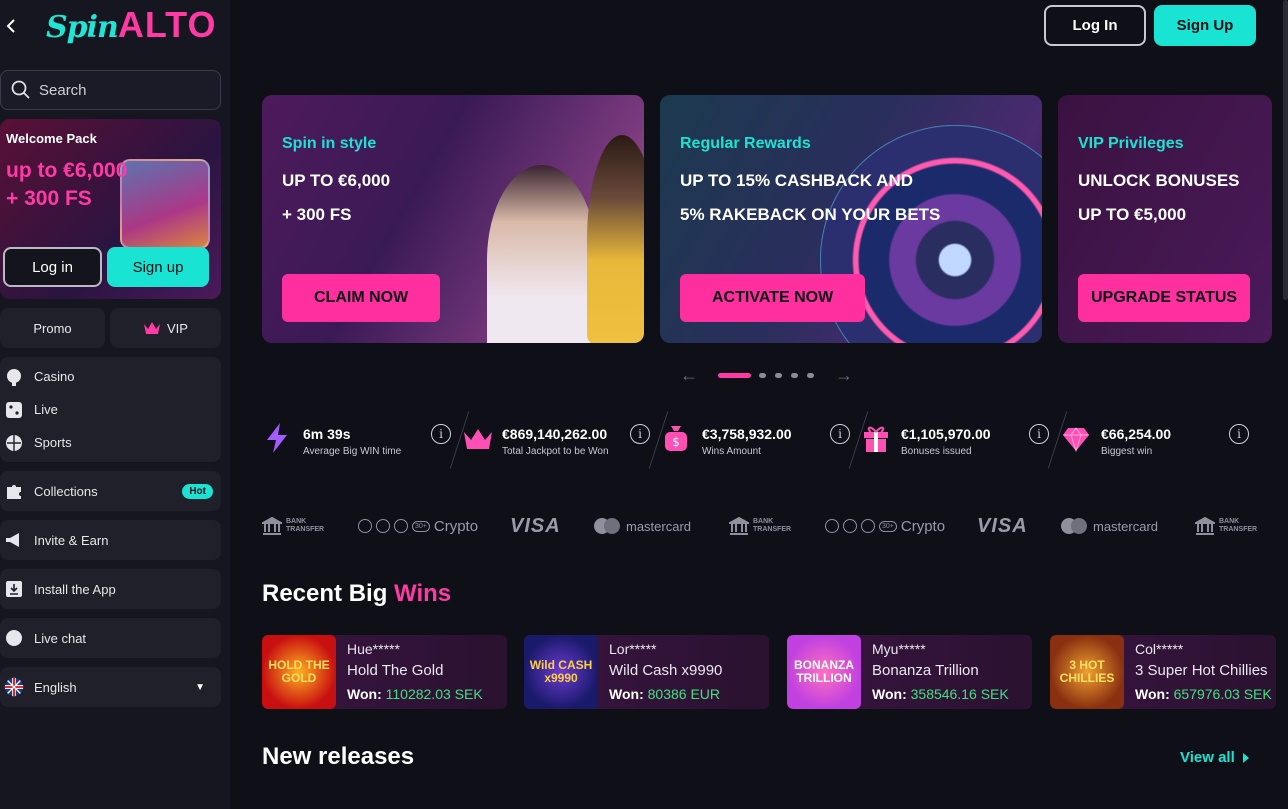 The width and height of the screenshot is (1288, 809). What do you see at coordinates (124, 90) in the screenshot?
I see `search-input` at bounding box center [124, 90].